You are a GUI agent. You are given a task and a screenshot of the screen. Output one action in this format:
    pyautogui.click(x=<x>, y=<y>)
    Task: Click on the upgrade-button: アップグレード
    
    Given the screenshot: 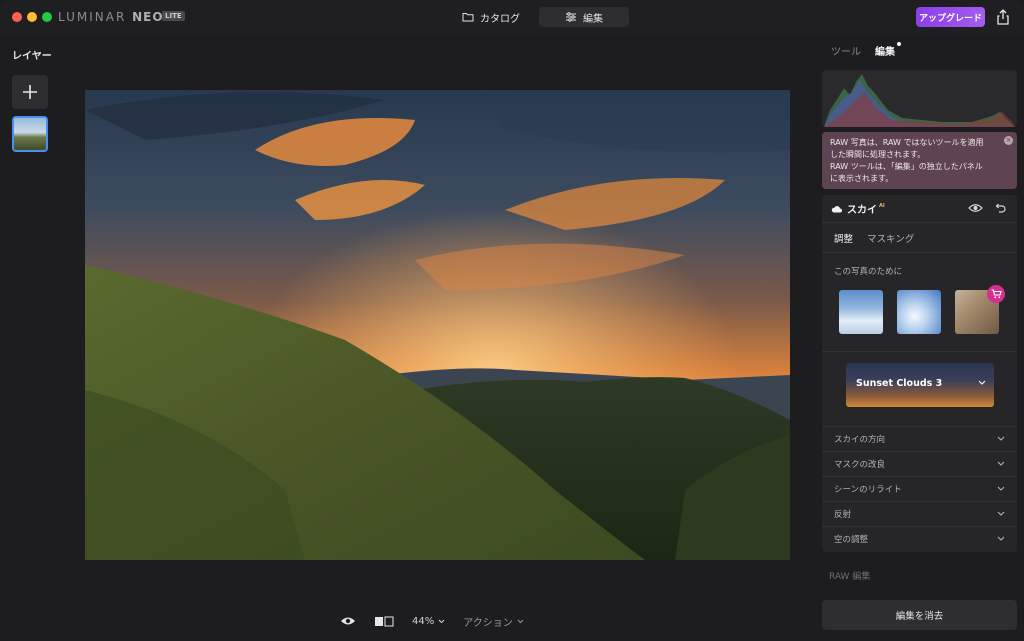 What is the action you would take?
    pyautogui.click(x=950, y=17)
    